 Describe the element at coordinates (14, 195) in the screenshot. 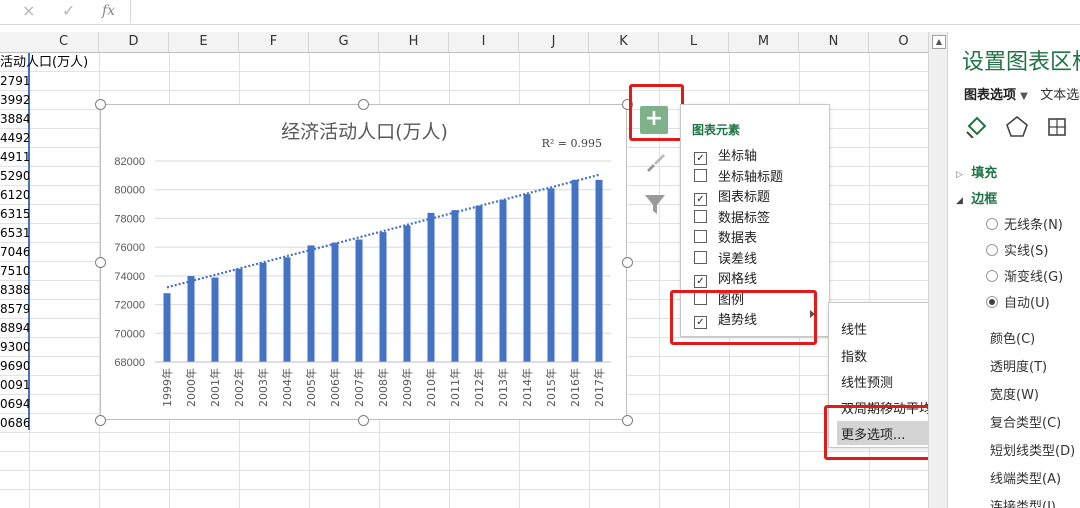

I see `cell-value: 6120` at that location.